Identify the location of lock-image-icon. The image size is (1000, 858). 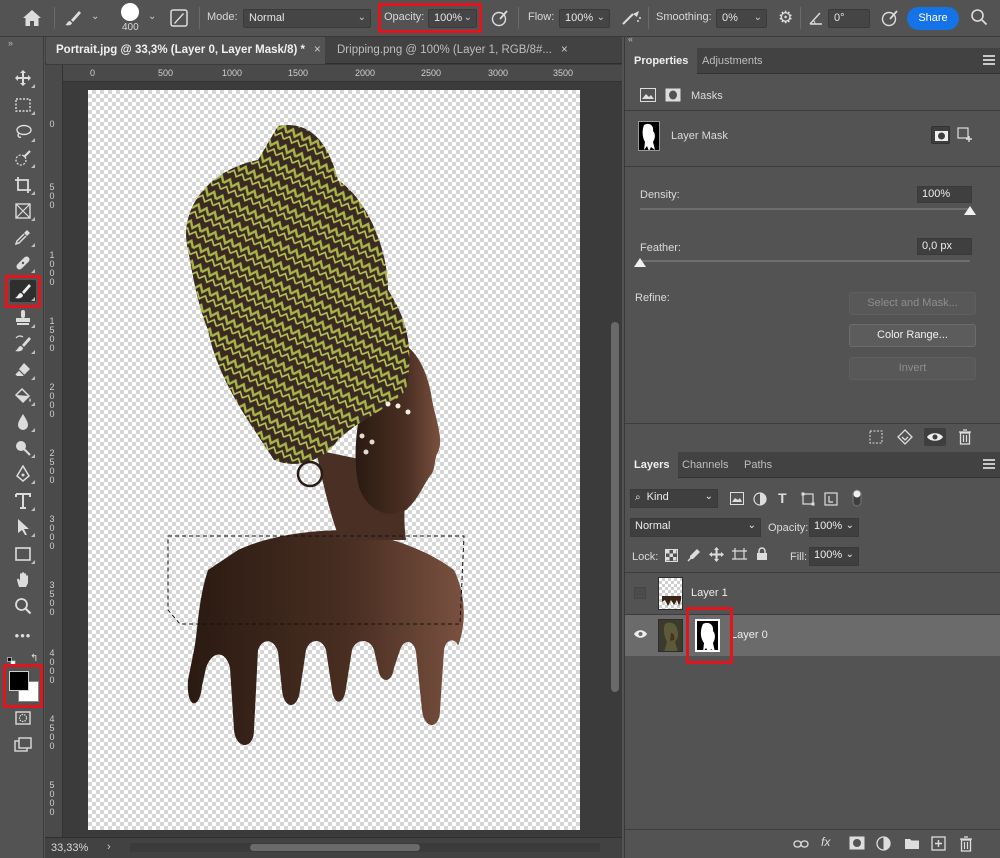
(694, 556).